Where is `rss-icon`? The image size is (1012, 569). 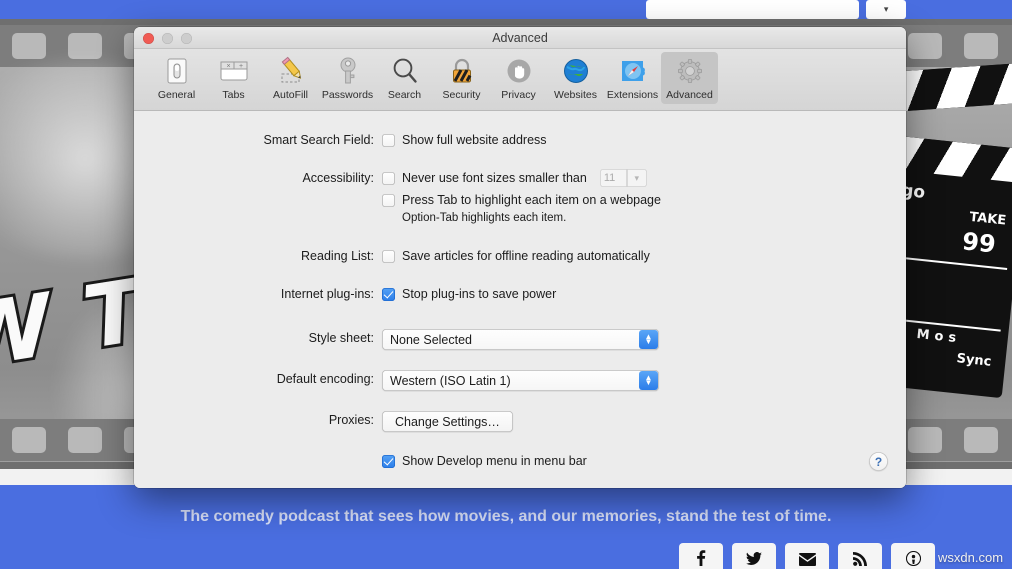
rss-icon is located at coordinates (860, 556).